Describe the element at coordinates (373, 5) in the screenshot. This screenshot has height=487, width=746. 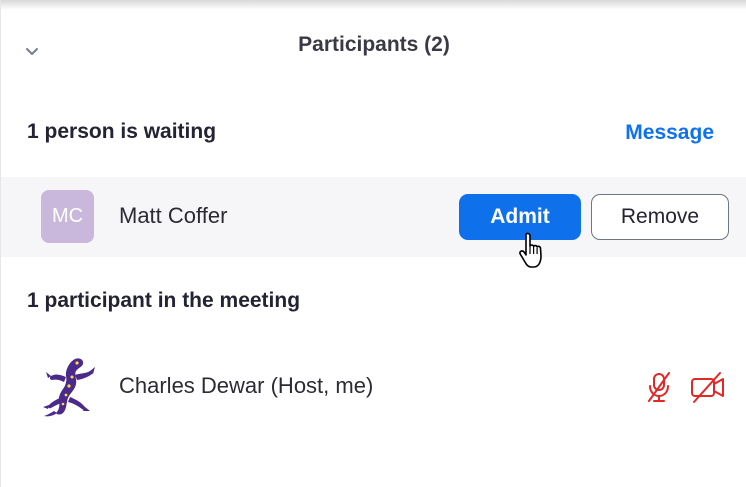
I see `top-shadow` at that location.